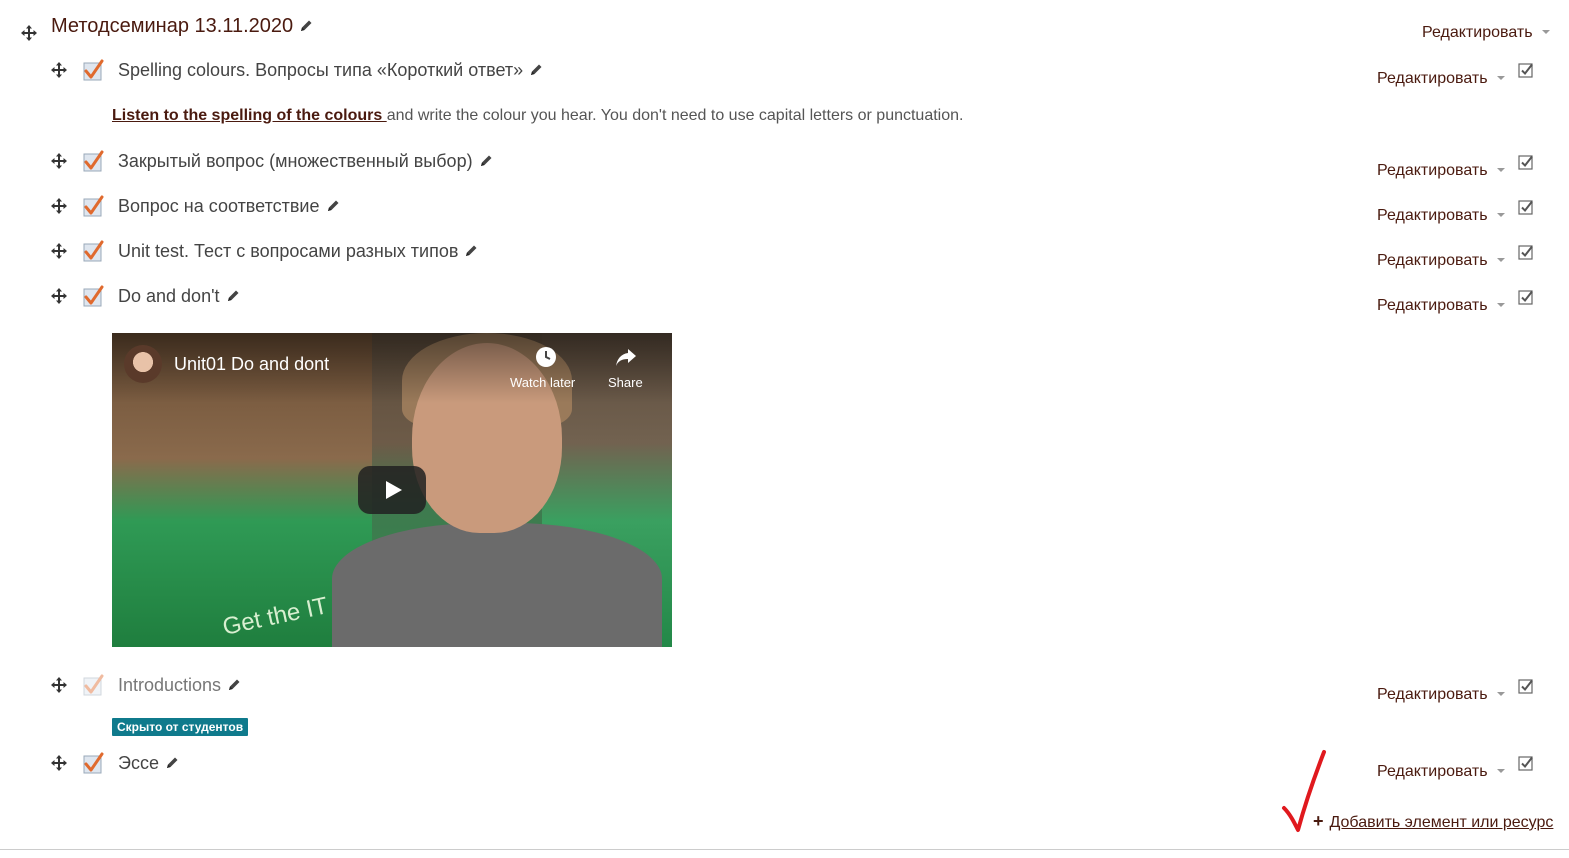  What do you see at coordinates (546, 357) in the screenshot?
I see `clock-icon` at bounding box center [546, 357].